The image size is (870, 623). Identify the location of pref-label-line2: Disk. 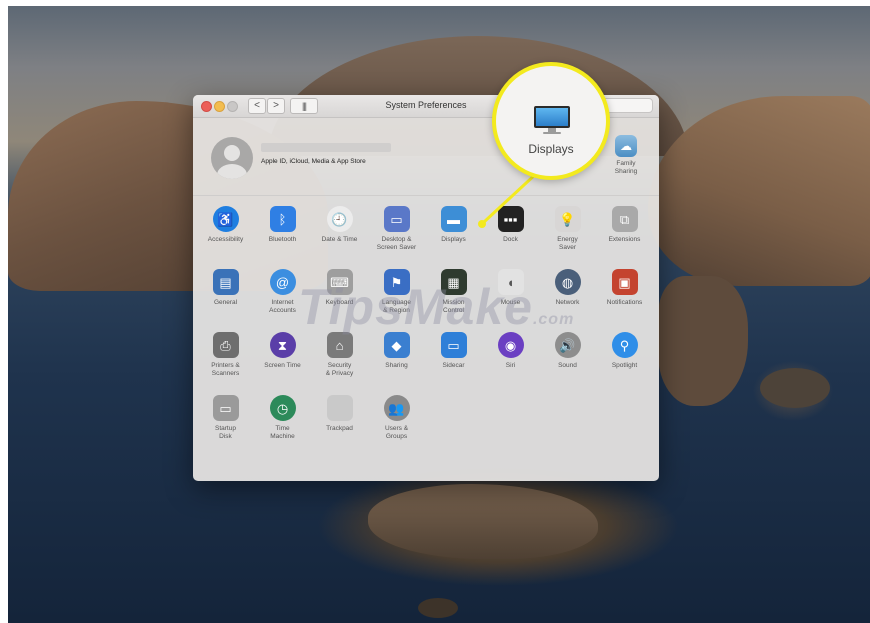
(225, 436).